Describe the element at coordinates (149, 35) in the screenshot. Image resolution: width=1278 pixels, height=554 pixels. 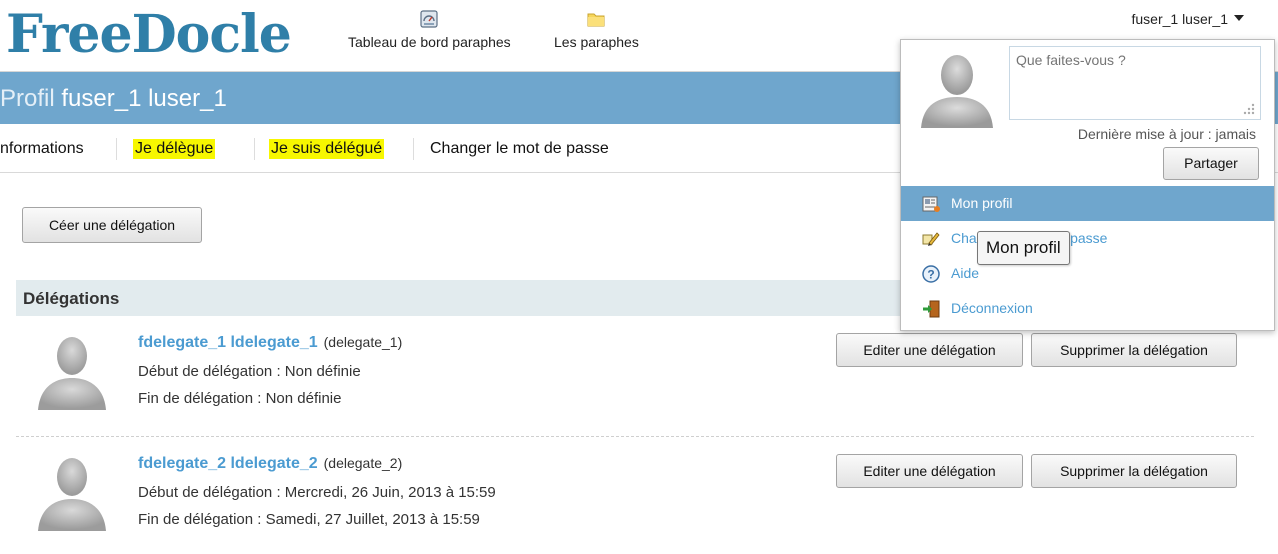
I see `app-logo: FreeDocle` at that location.